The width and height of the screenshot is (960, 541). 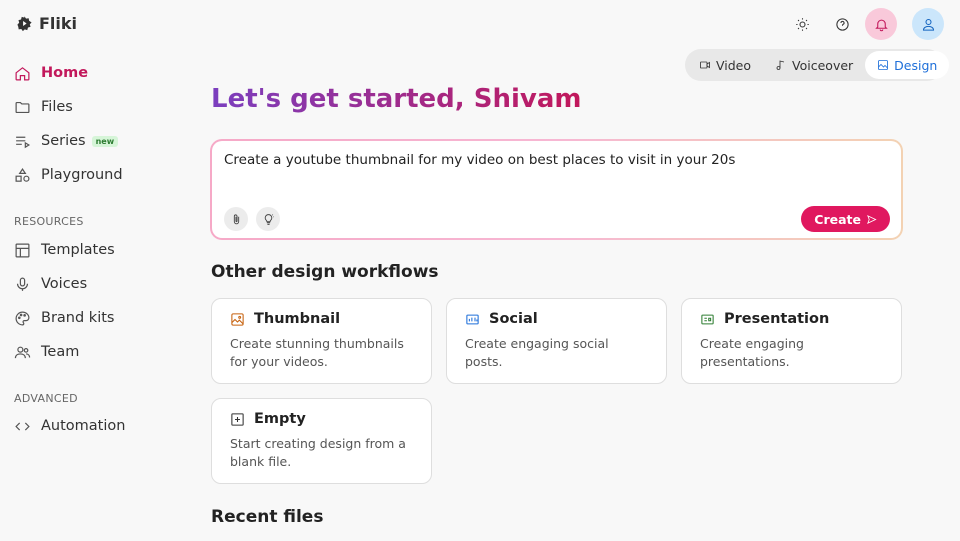 I want to click on tab-label: Voiceover, so click(x=823, y=65).